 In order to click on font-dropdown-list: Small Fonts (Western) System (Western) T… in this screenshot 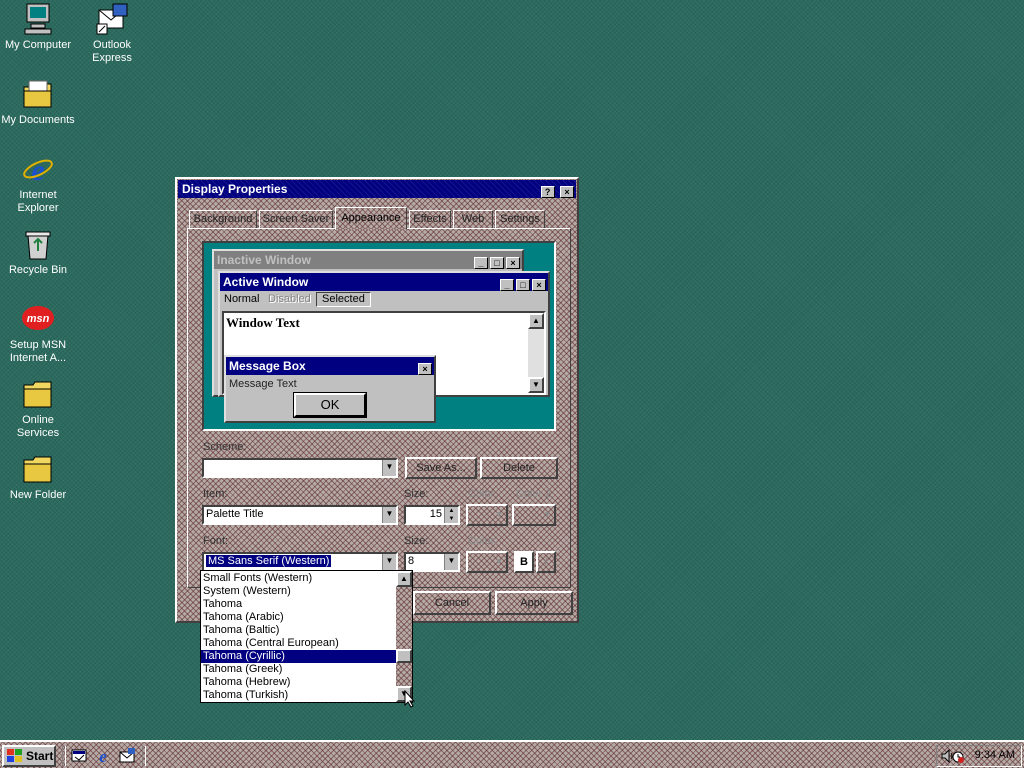, I will do `click(306, 636)`.